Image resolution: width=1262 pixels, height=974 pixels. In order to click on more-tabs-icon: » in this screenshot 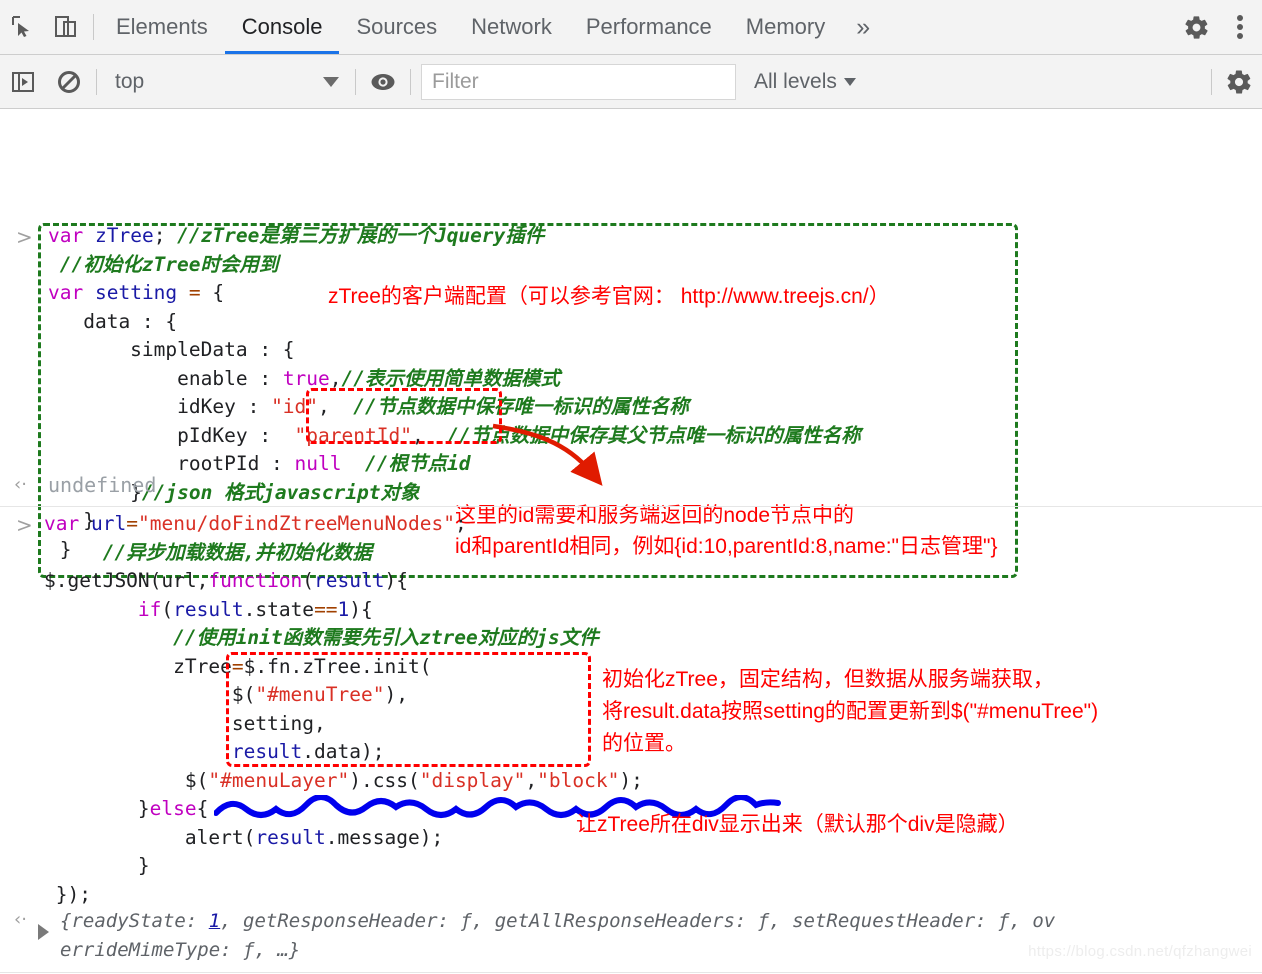, I will do `click(863, 27)`.